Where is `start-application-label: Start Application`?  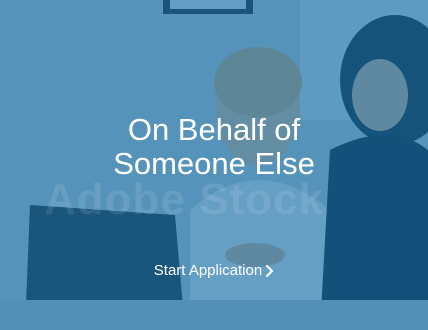 start-application-label: Start Application is located at coordinates (208, 270).